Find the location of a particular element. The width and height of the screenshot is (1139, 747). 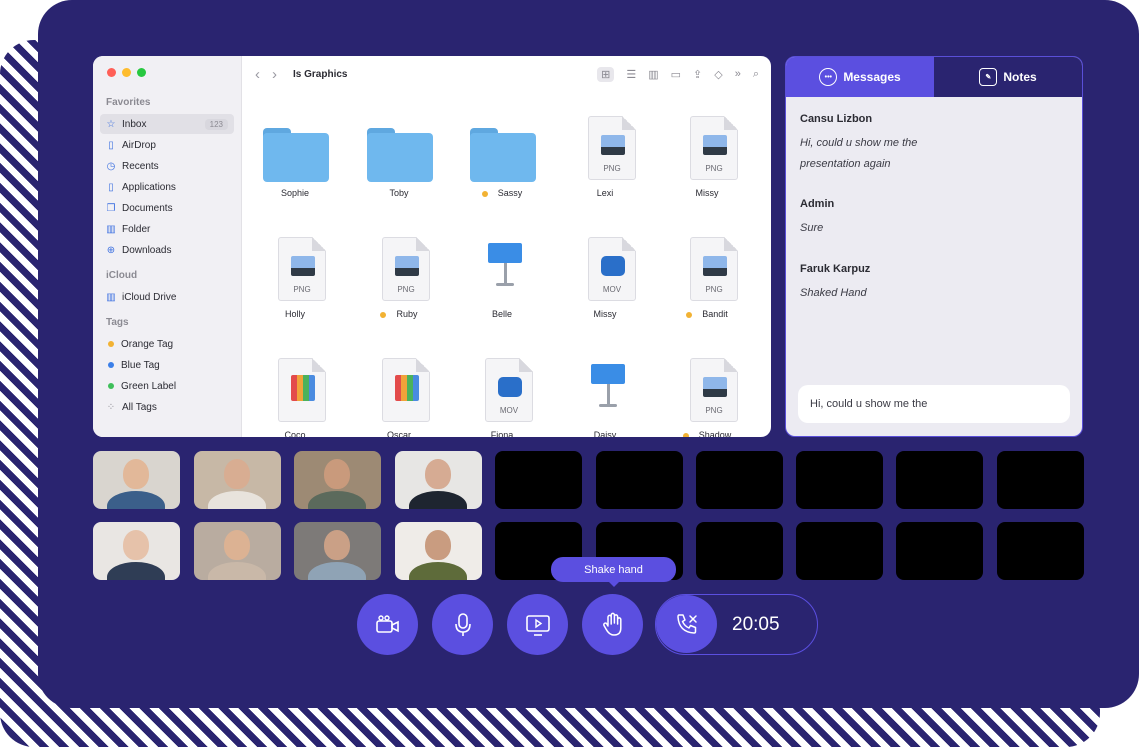

sidebar-item-label: Recents is located at coordinates (140, 166).